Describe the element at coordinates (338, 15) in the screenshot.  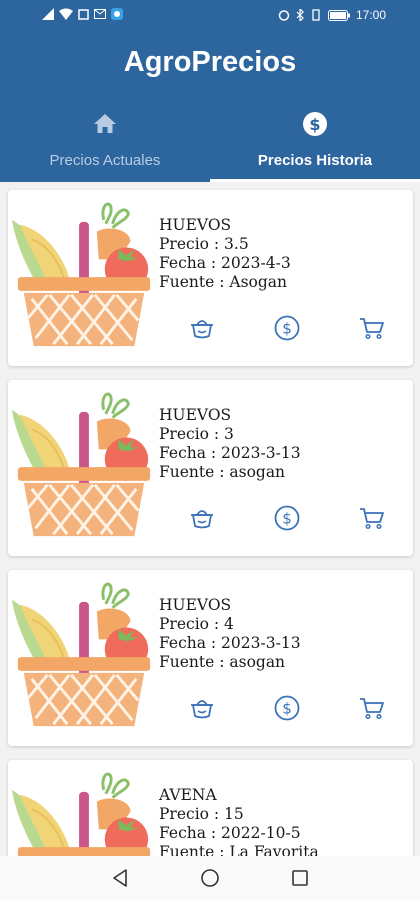
I see `battery-icon` at that location.